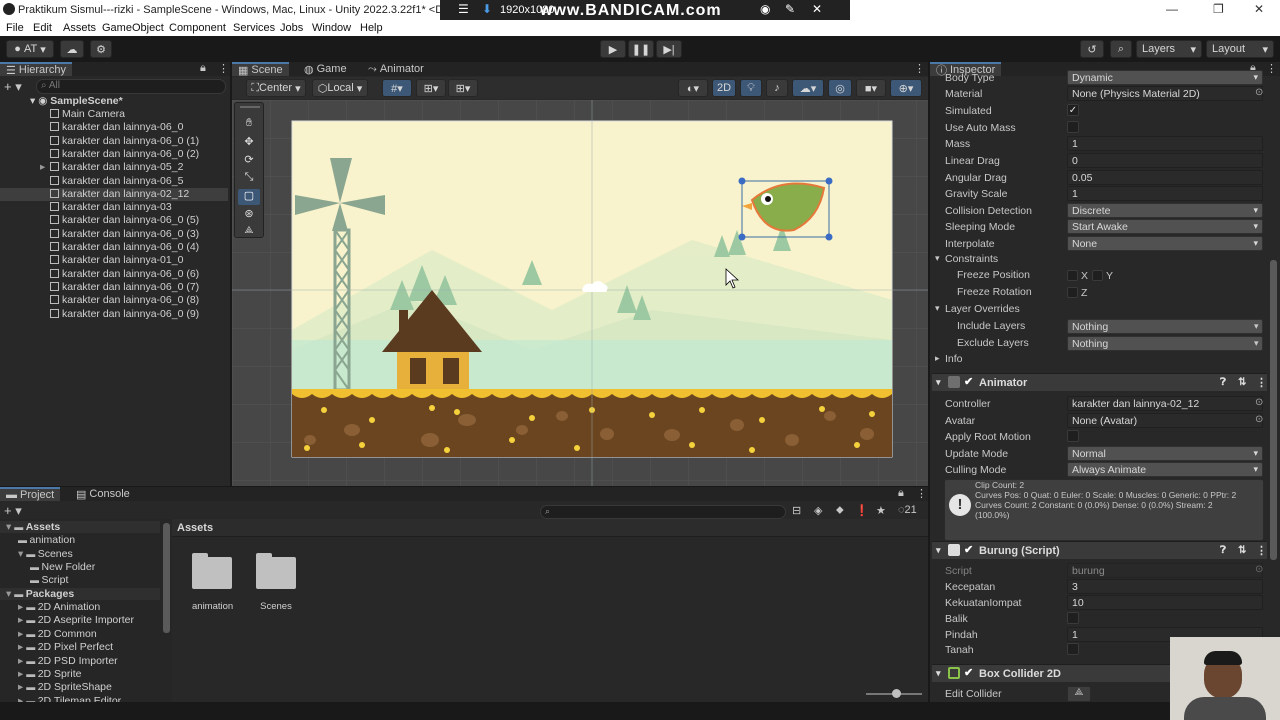 The image size is (1280, 720). Describe the element at coordinates (254, 28) in the screenshot. I see `menu-services: Services` at that location.